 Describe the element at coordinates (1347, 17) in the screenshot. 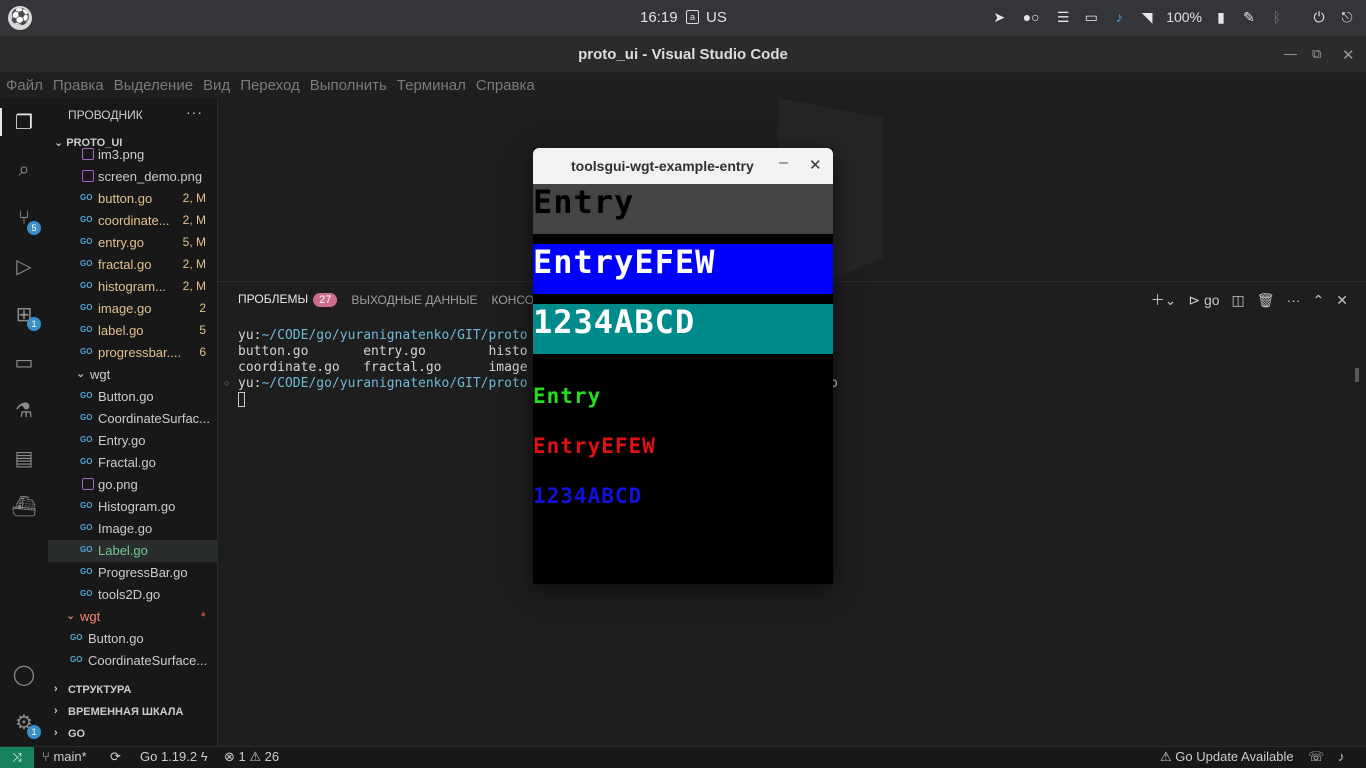

I see `shutdown-icon: ⎋` at that location.